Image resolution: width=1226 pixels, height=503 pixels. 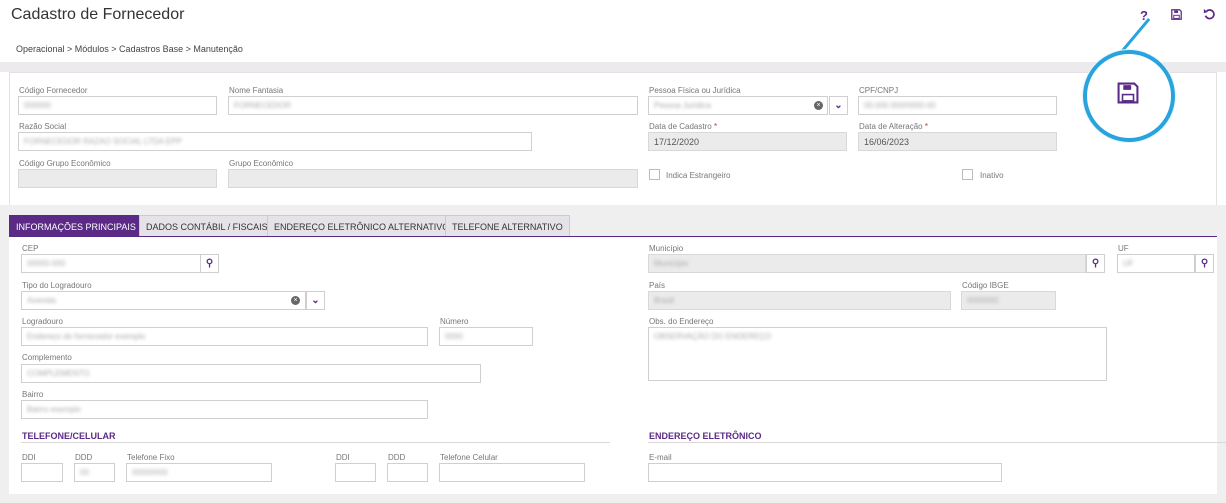 I want to click on uf-label: UF, so click(x=1123, y=248).